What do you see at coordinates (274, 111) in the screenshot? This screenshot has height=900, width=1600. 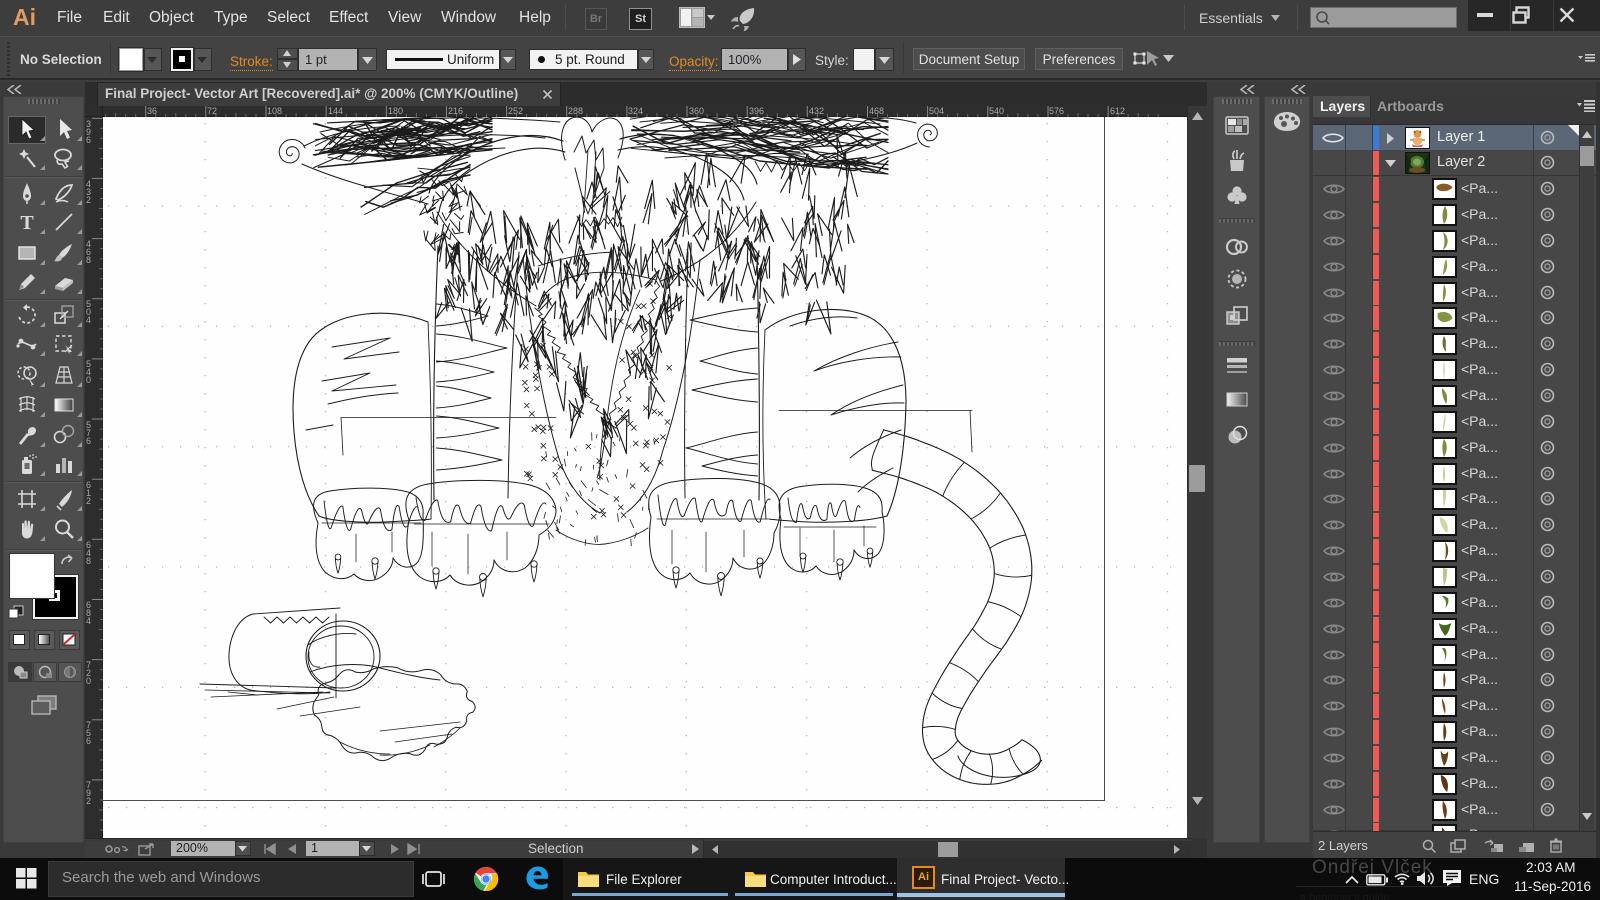 I see `svg-text: 108` at bounding box center [274, 111].